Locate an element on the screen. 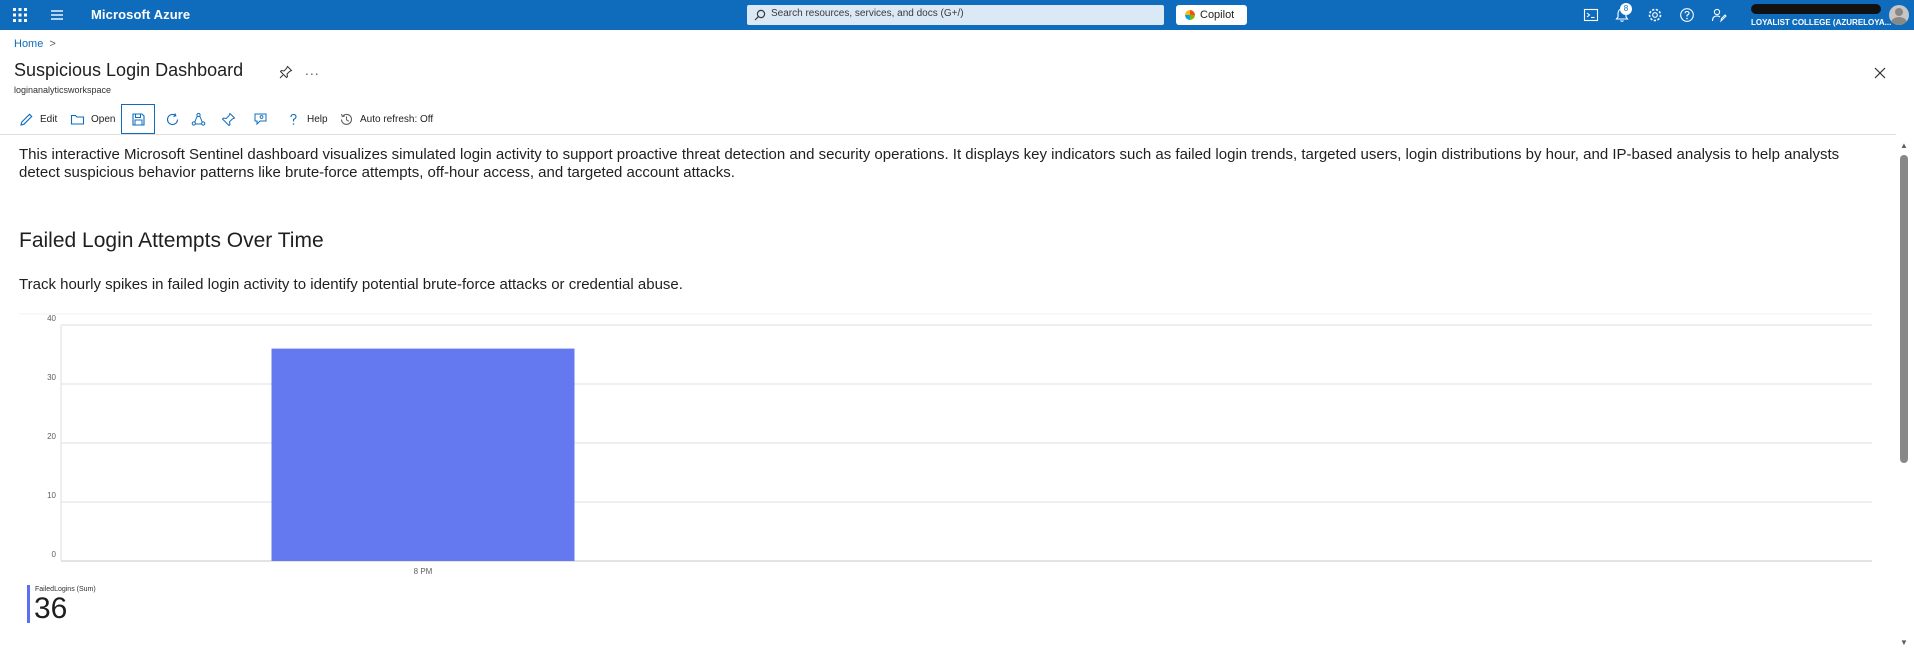  edit-label: Edit is located at coordinates (49, 119).